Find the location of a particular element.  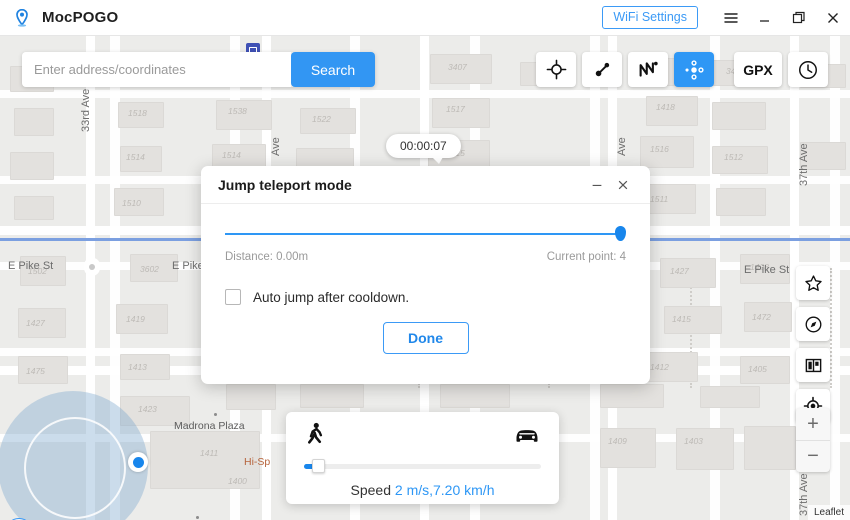

jump-slider-track is located at coordinates (423, 234).